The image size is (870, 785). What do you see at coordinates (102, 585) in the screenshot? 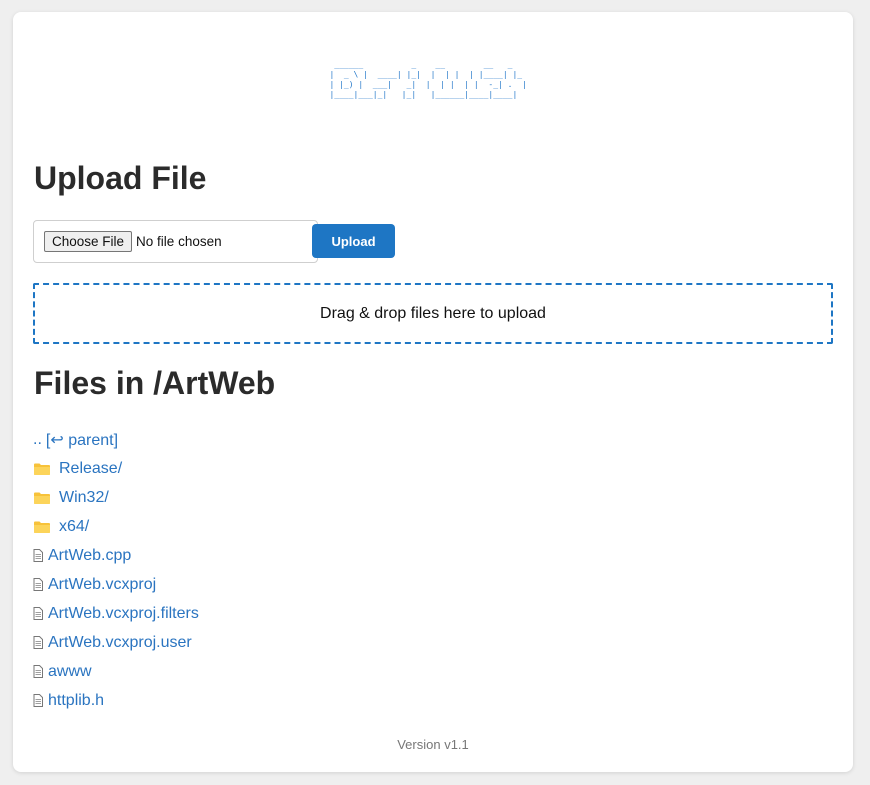
I see `file-link: ArtWeb.vcxproj` at bounding box center [102, 585].